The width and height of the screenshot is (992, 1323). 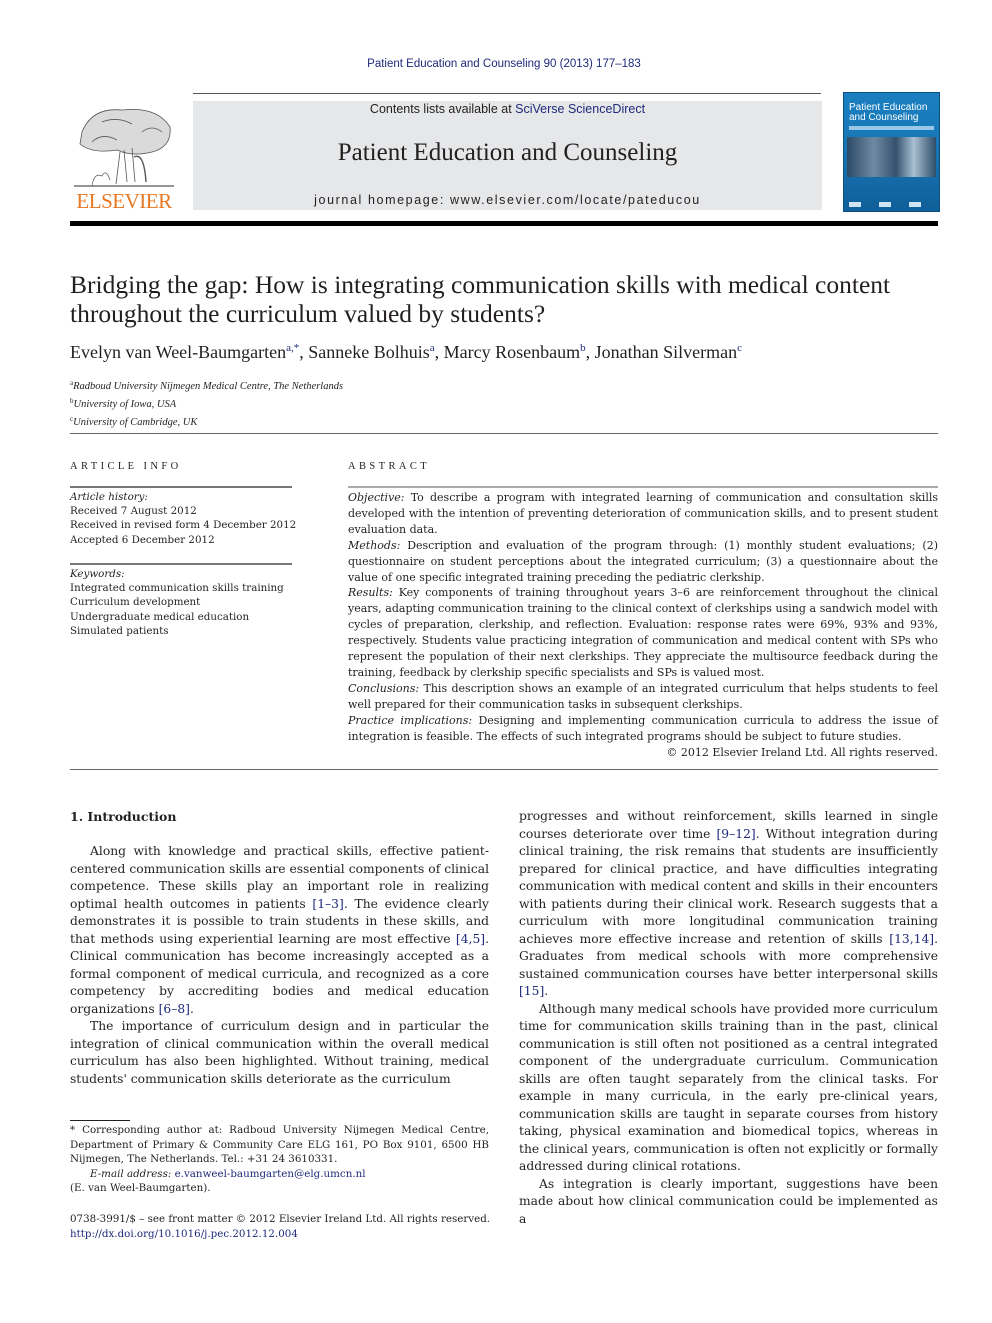 What do you see at coordinates (736, 834) in the screenshot?
I see `citation-link: [9–12]` at bounding box center [736, 834].